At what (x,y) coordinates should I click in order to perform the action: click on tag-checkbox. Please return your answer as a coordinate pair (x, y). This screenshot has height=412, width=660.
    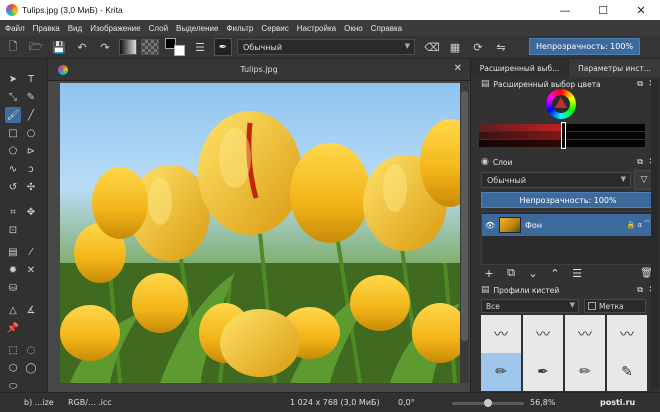
    Looking at the image, I should click on (592, 306).